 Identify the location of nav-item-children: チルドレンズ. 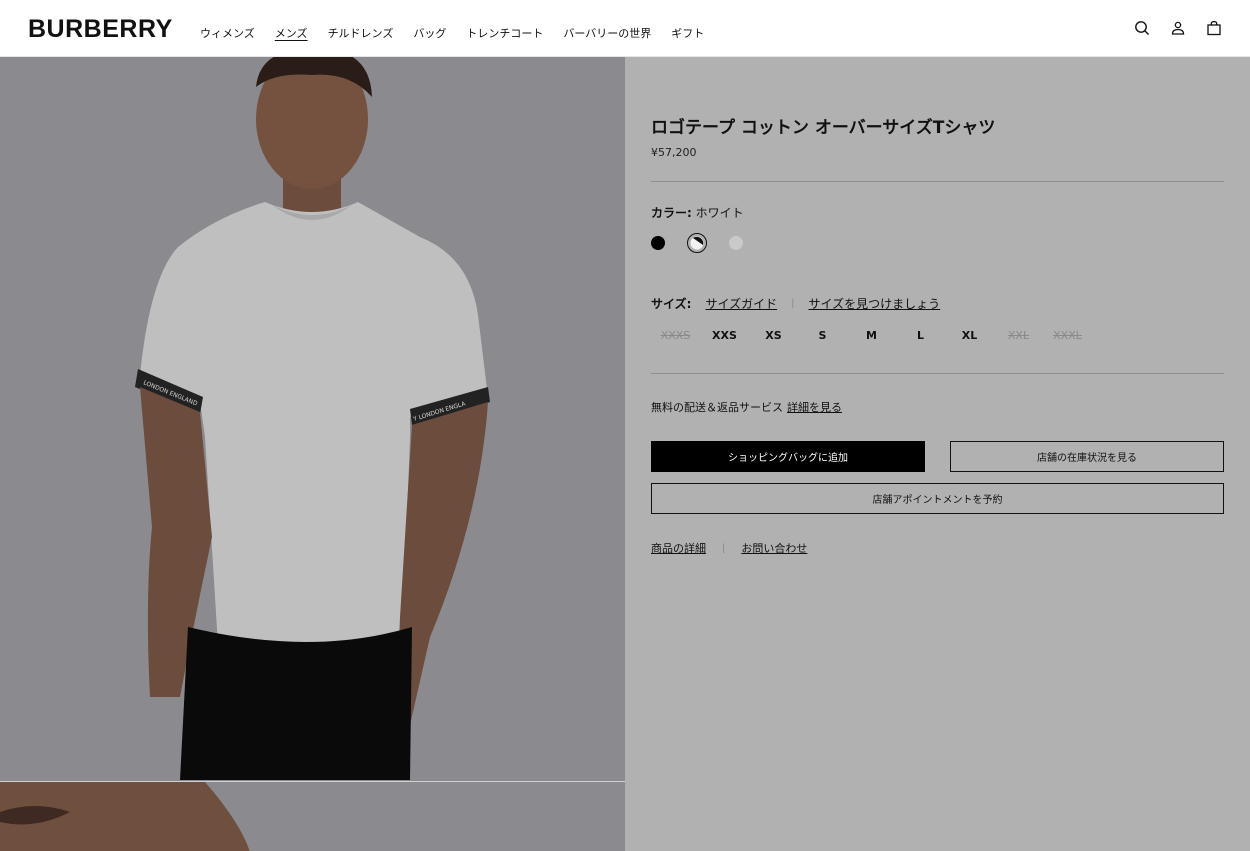
(361, 33).